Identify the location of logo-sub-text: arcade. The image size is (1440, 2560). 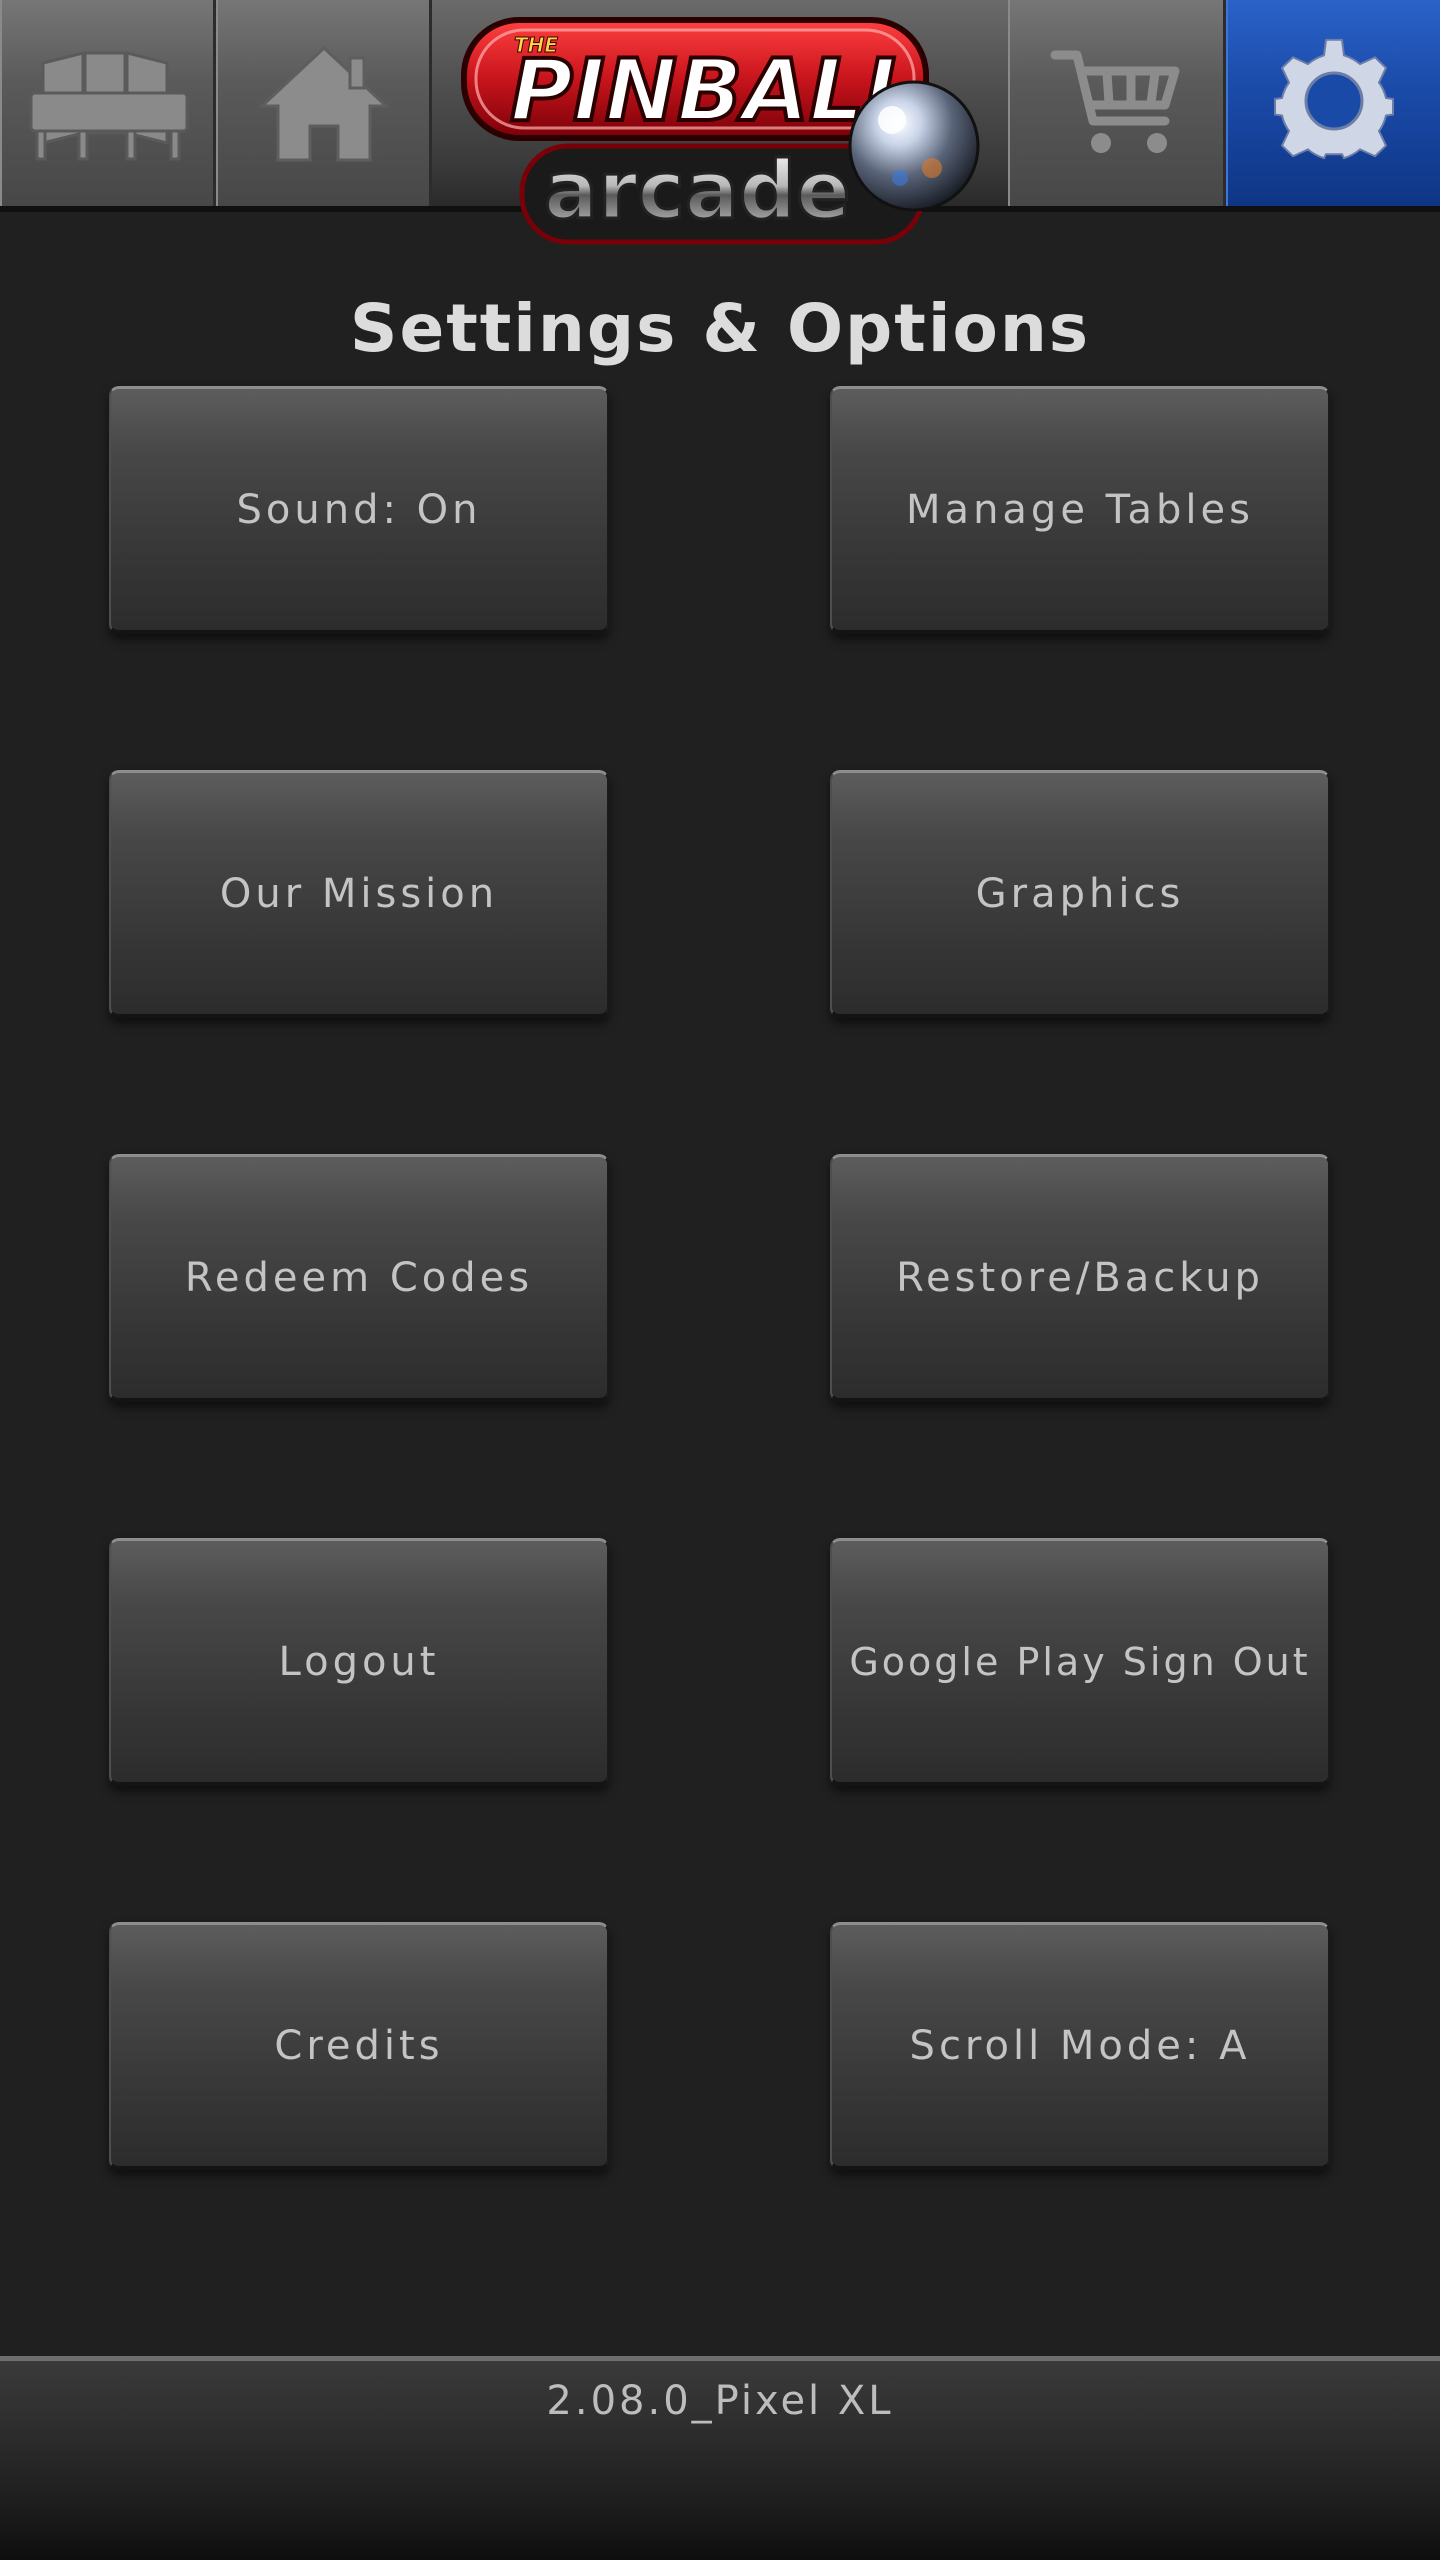
(697, 190).